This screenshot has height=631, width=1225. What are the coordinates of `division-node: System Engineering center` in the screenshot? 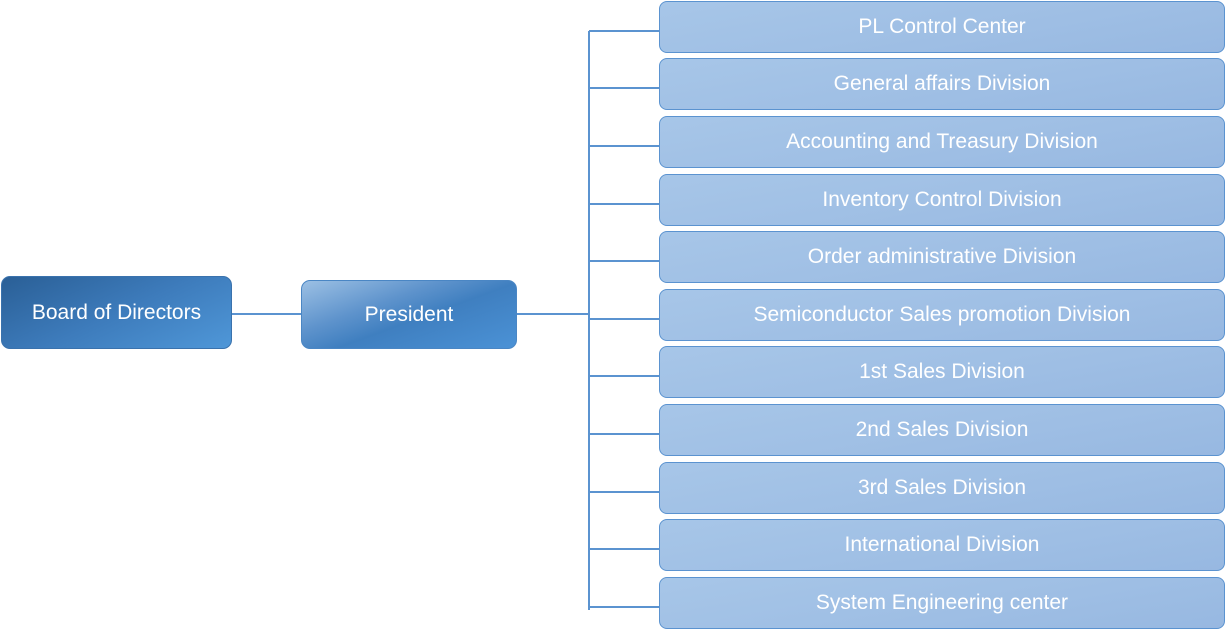 It's located at (942, 603).